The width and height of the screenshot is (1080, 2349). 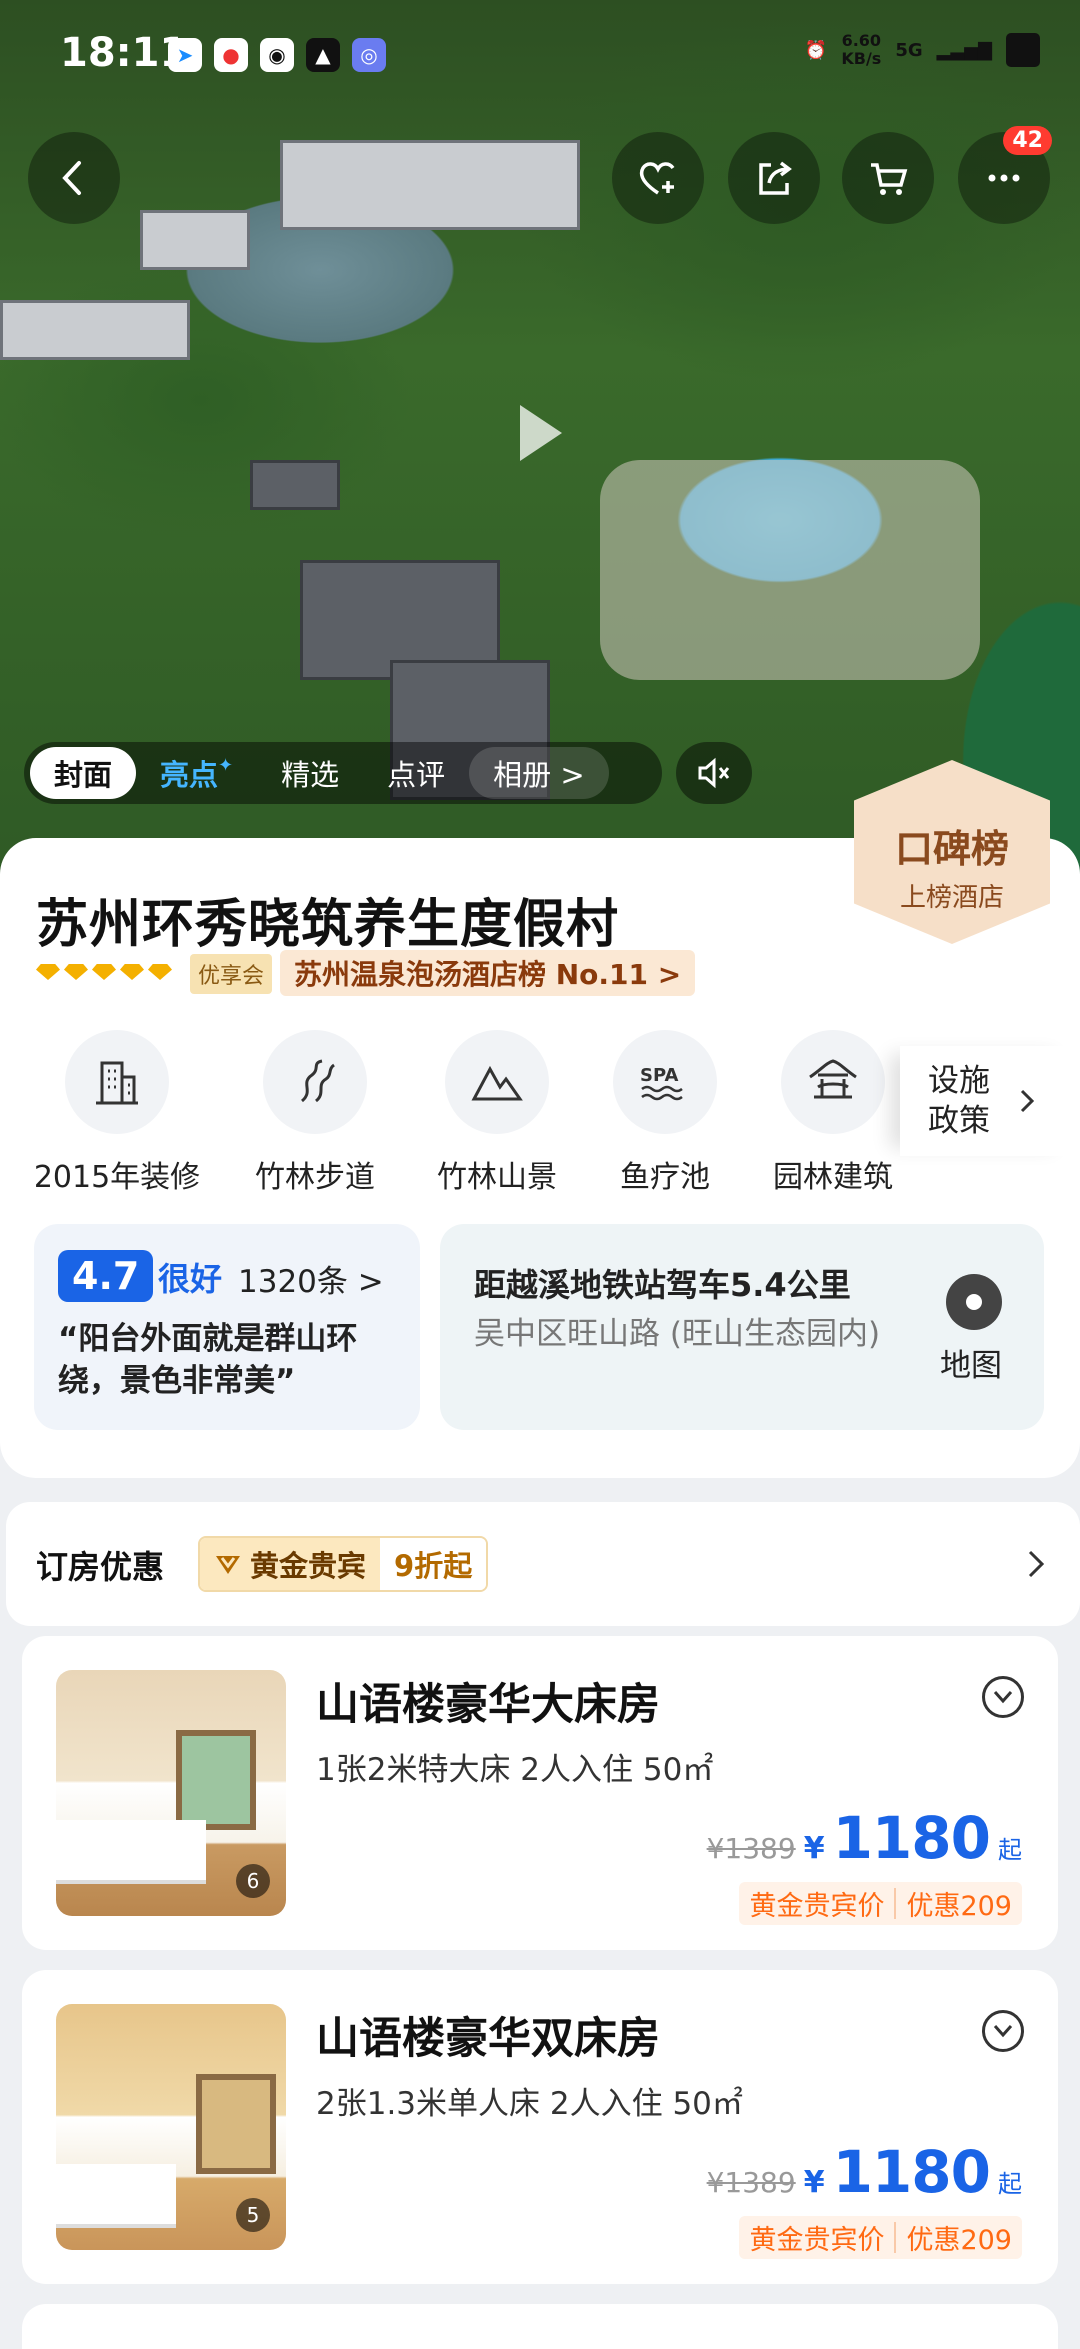 What do you see at coordinates (951, 898) in the screenshot?
I see `koubei-subtitle: 上榜酒店` at bounding box center [951, 898].